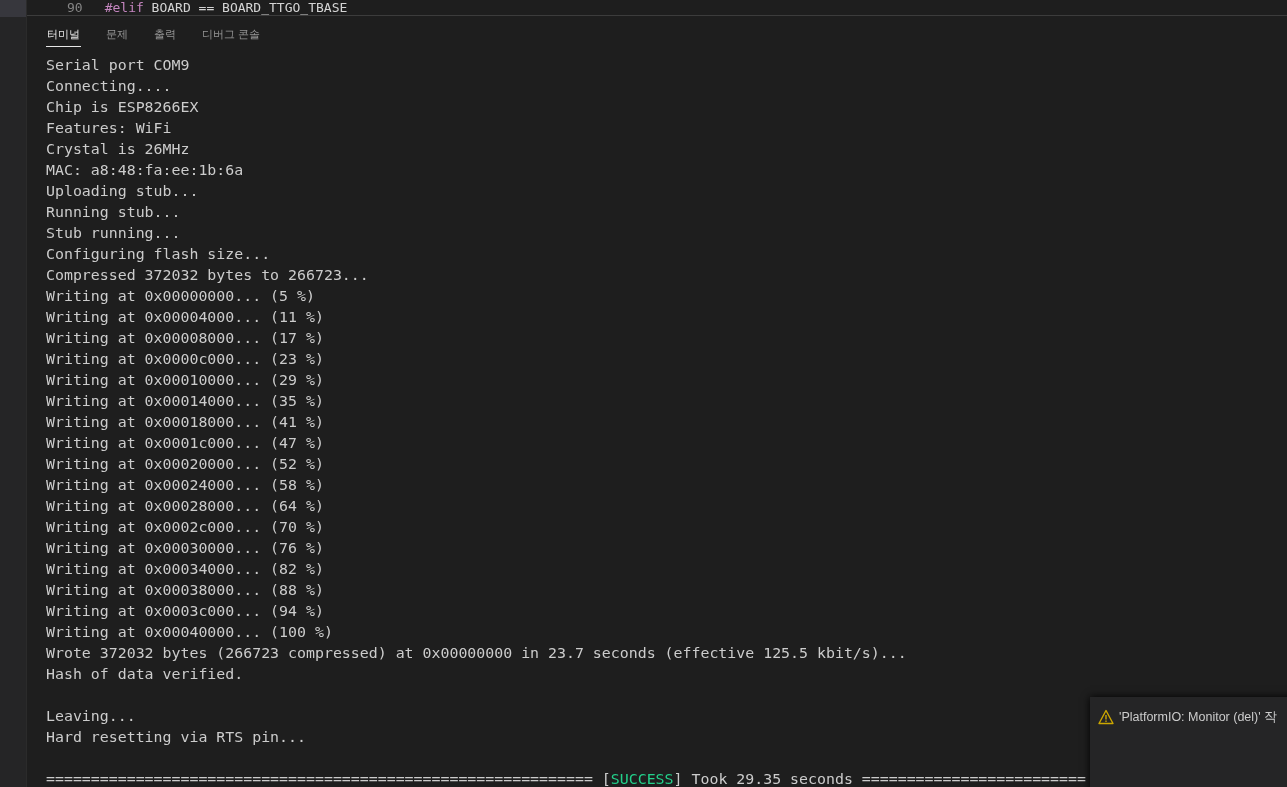 The width and height of the screenshot is (1287, 787). Describe the element at coordinates (1198, 717) in the screenshot. I see `notification-message: 'PlatformIO: Monitor (del)' 작` at that location.